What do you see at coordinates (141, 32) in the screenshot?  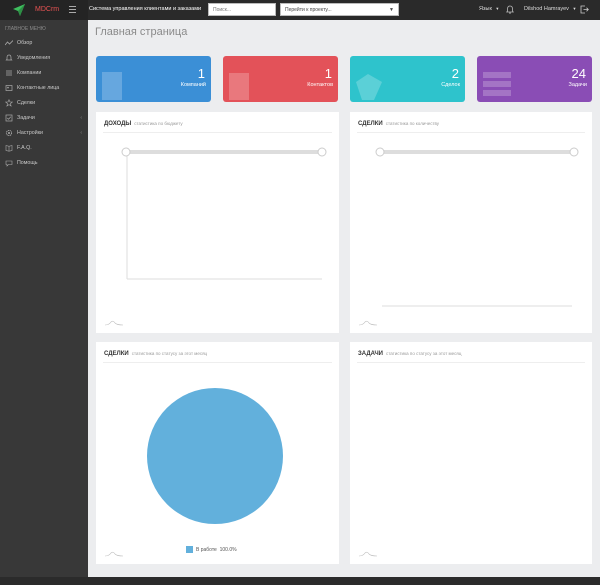 I see `page-title: Главная страница` at bounding box center [141, 32].